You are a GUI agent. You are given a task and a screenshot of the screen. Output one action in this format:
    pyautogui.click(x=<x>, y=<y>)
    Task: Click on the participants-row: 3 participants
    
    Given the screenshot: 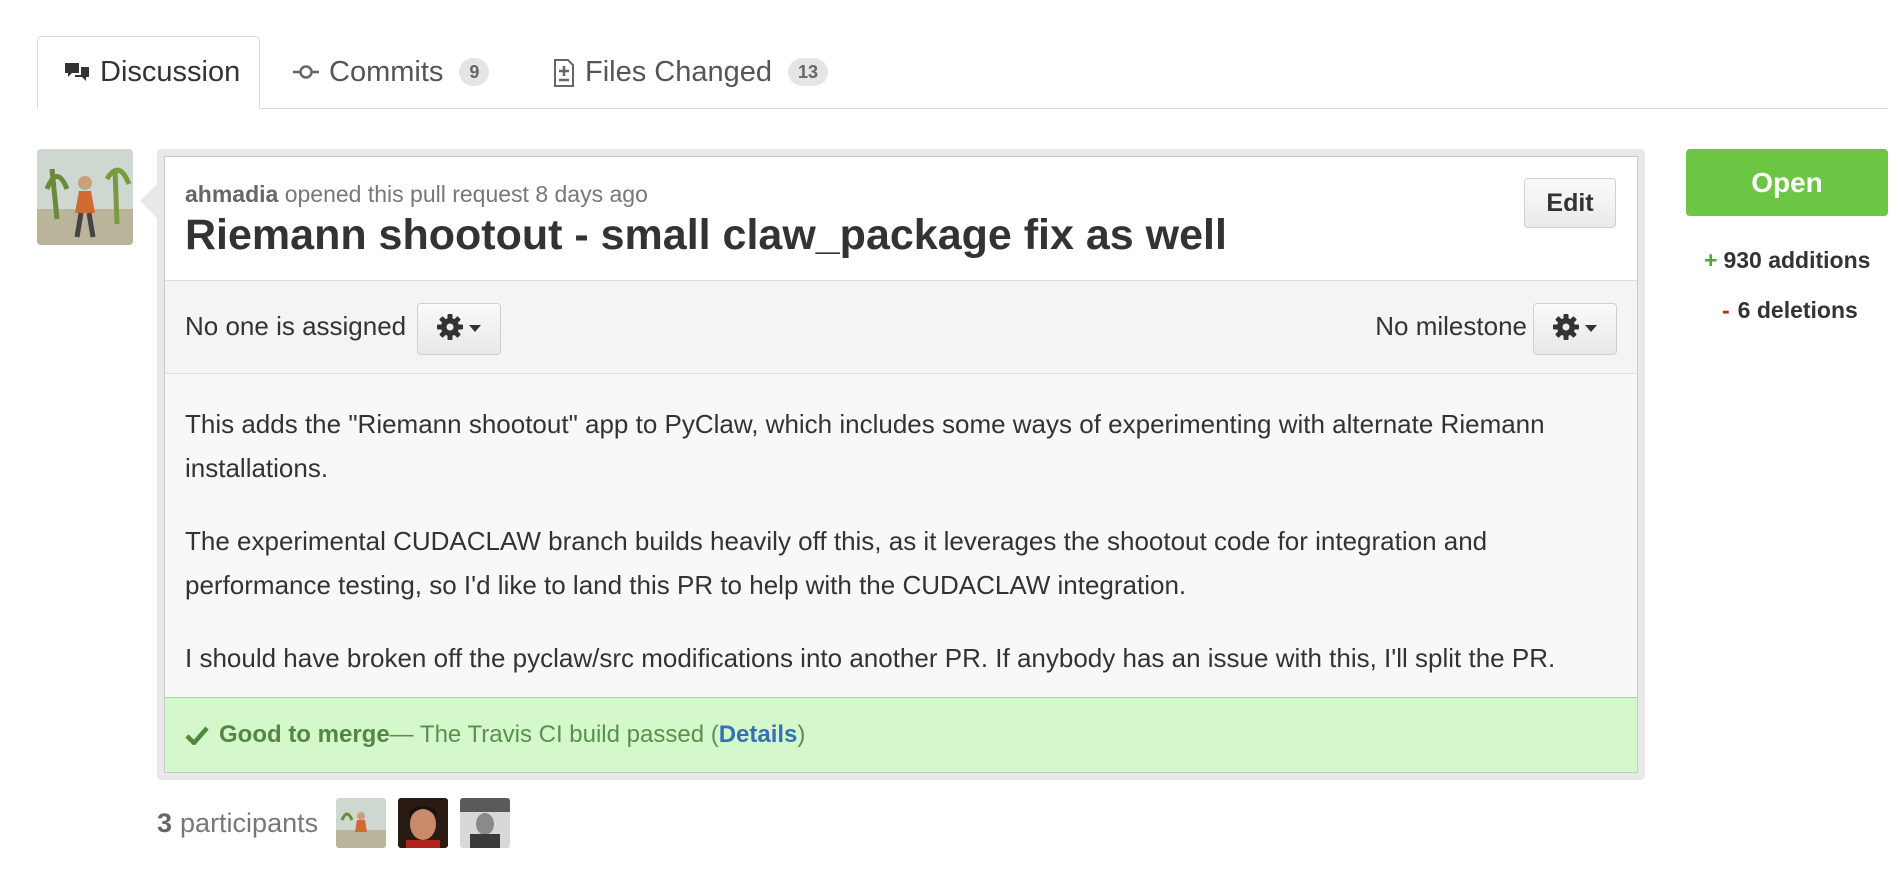 What is the action you would take?
    pyautogui.click(x=334, y=823)
    